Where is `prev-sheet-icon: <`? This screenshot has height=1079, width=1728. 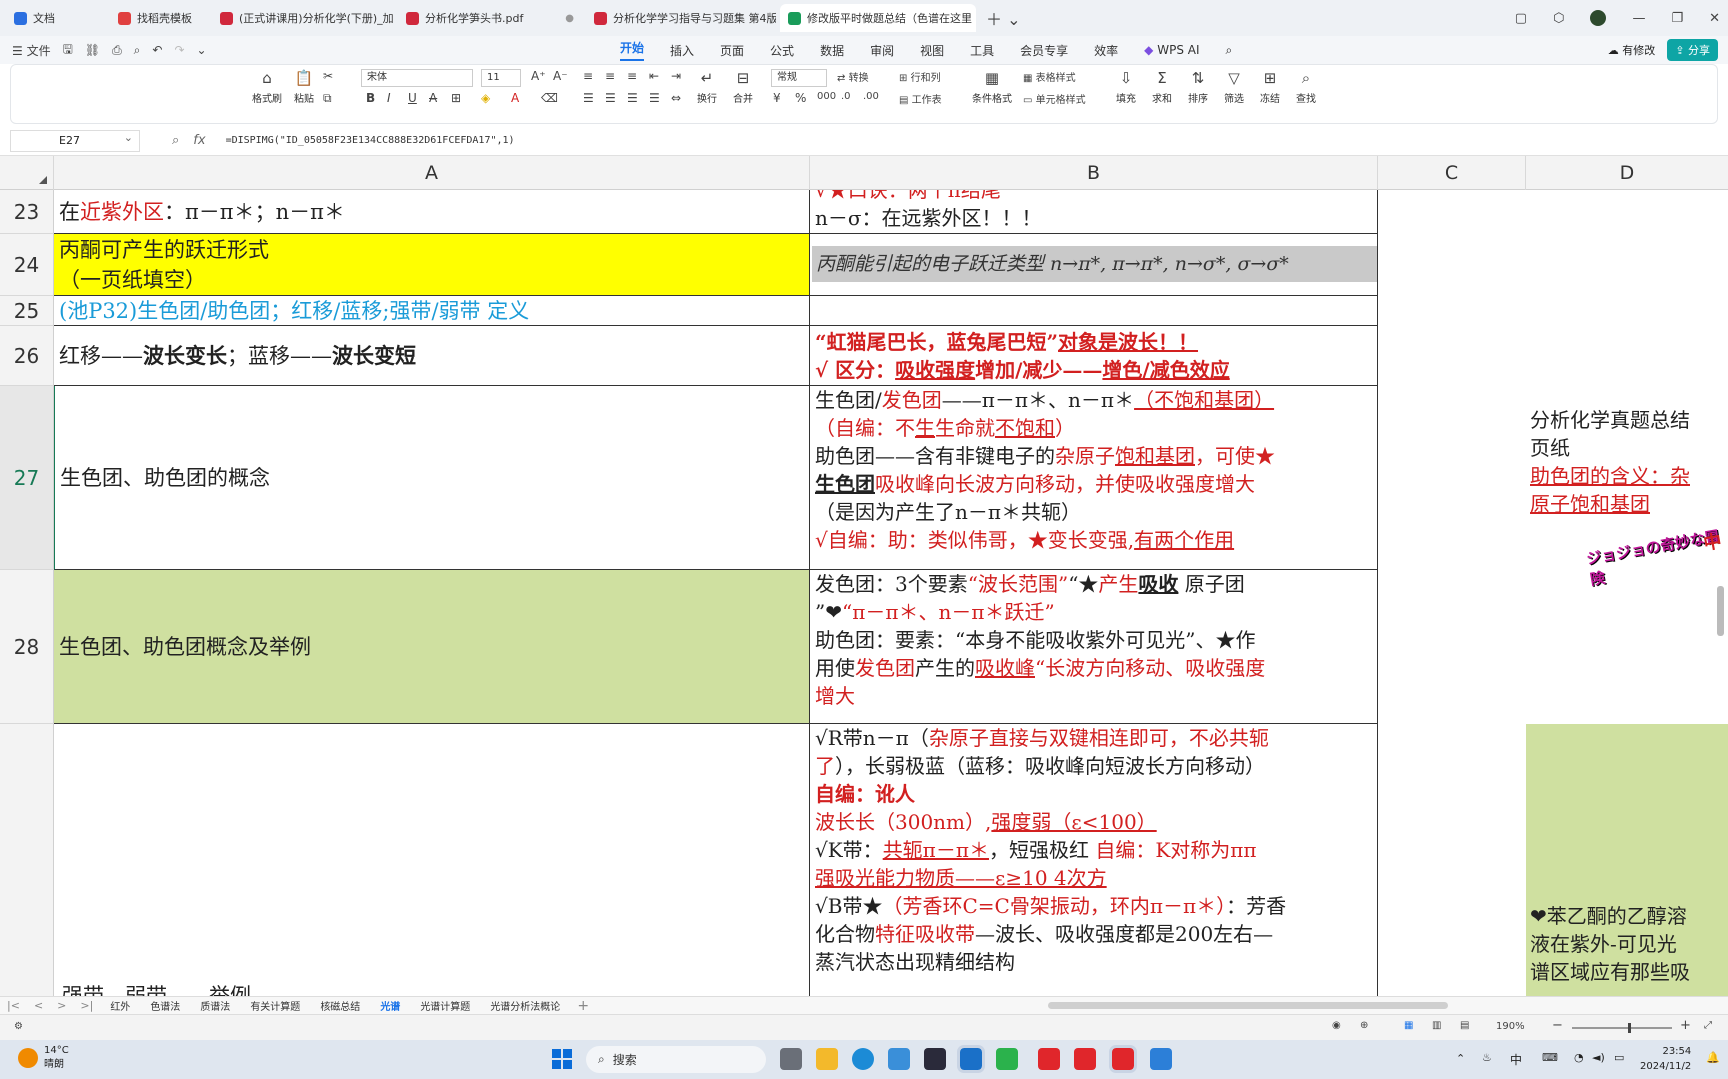
prev-sheet-icon: < is located at coordinates (38, 1005).